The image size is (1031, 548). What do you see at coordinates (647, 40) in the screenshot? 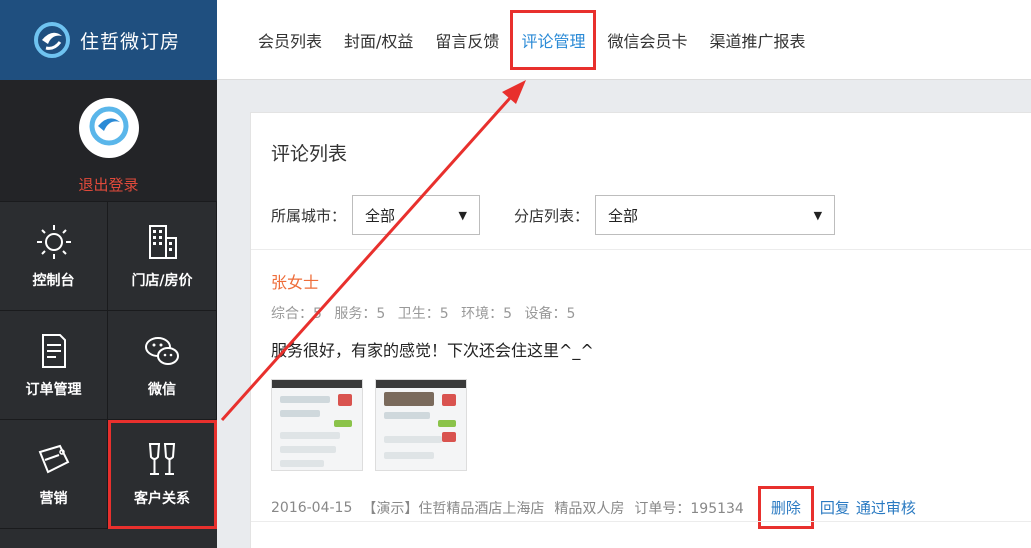
I see `tab-wechat-member-card: 微信会员卡` at bounding box center [647, 40].